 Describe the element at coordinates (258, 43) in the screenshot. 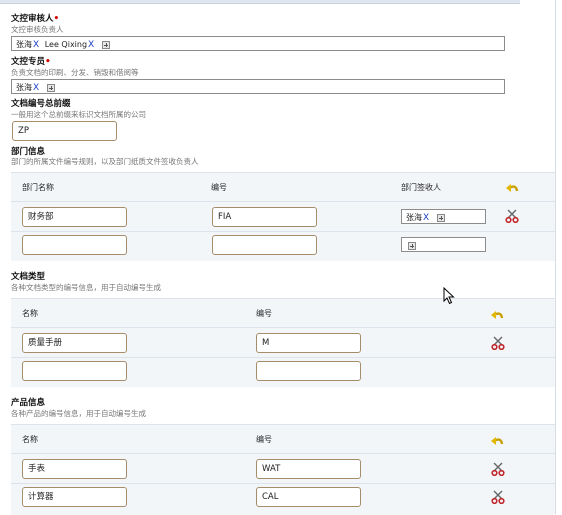

I see `reviewer-field: 张海X Lee QixingX` at that location.